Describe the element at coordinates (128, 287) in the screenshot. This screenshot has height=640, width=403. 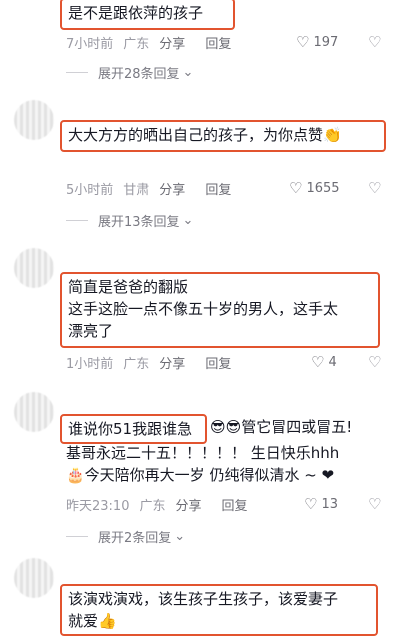
I see `comment-text: 简直是爸爸的翻版` at that location.